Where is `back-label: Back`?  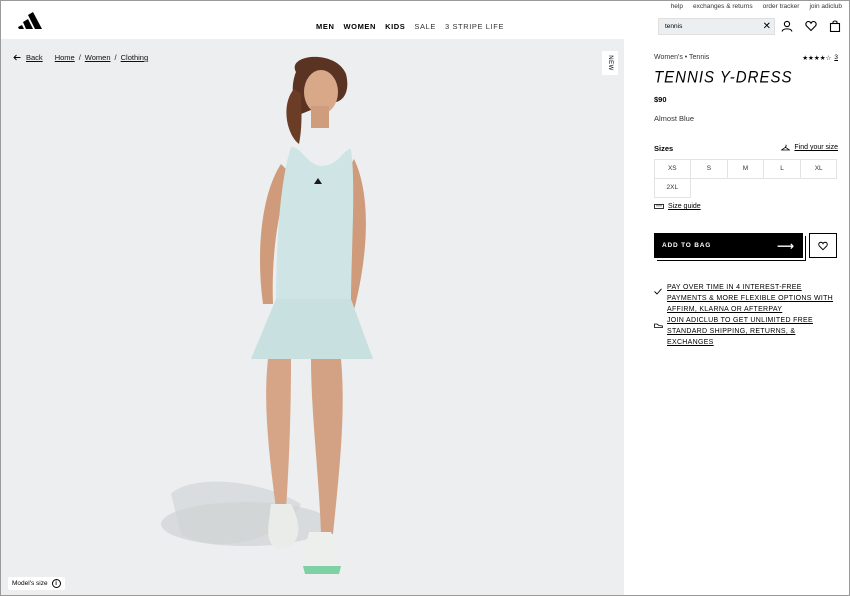 back-label: Back is located at coordinates (34, 57).